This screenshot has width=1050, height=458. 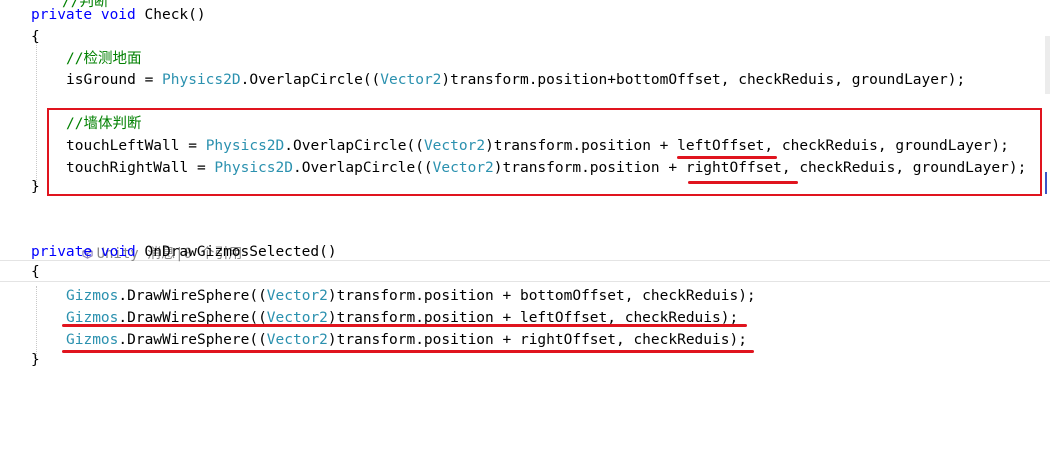 What do you see at coordinates (104, 59) in the screenshot?
I see `comment: //检测地面` at bounding box center [104, 59].